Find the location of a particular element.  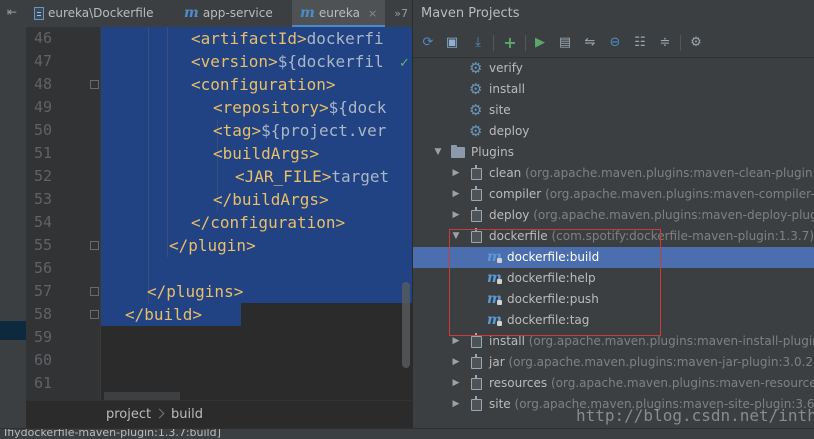

tree-node-verify: ⚙ verify is located at coordinates (613, 68).